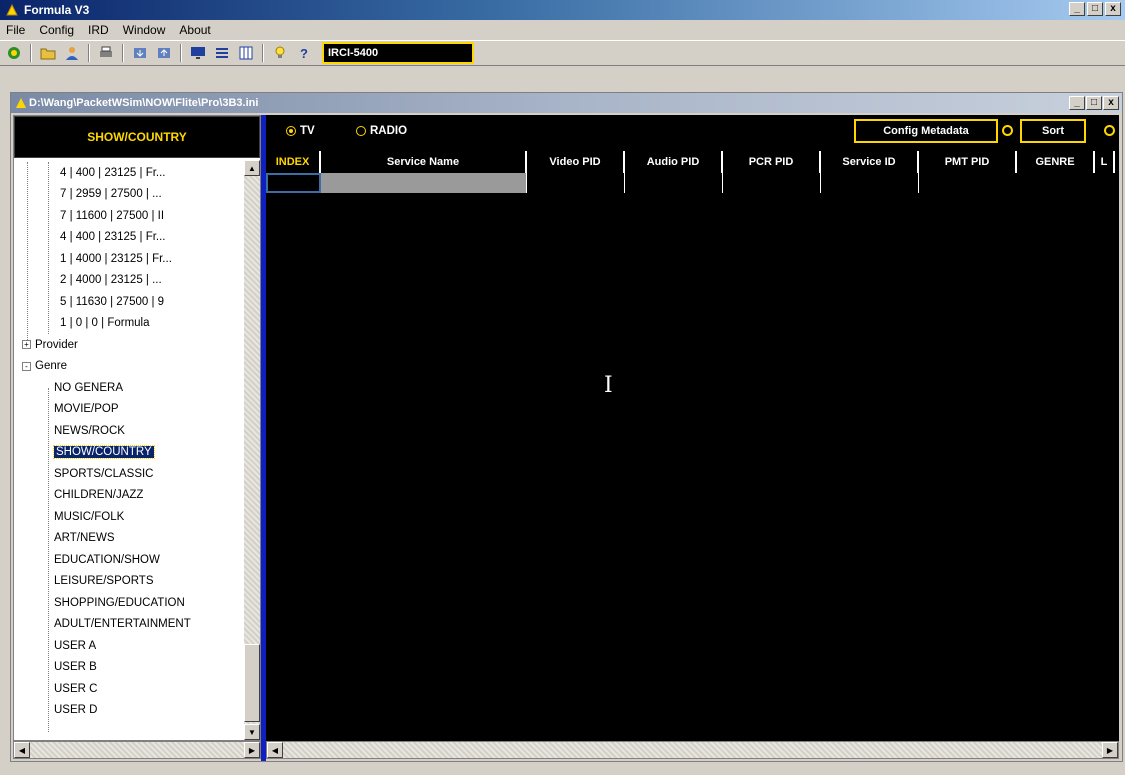  I want to click on tree-item: SHOPPING/EDUCATION, so click(129, 603).